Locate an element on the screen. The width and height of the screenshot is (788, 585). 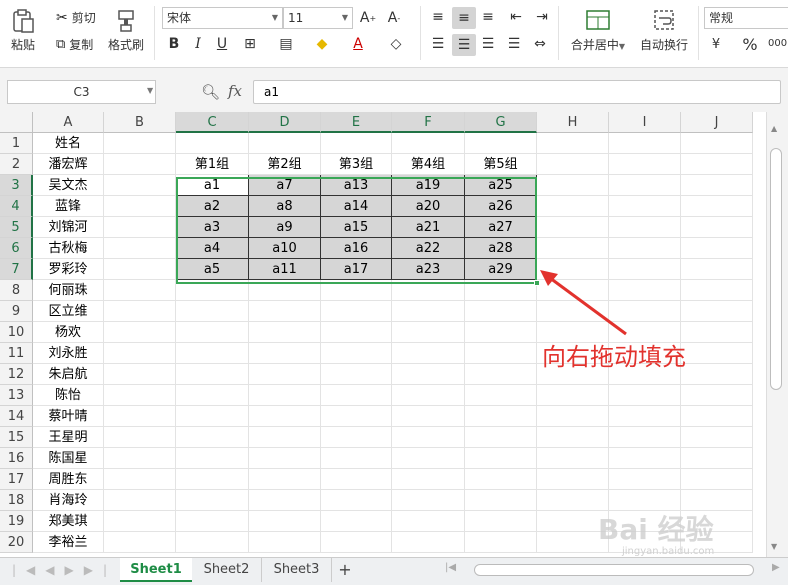
cell: 杨欢 is located at coordinates (68, 332).